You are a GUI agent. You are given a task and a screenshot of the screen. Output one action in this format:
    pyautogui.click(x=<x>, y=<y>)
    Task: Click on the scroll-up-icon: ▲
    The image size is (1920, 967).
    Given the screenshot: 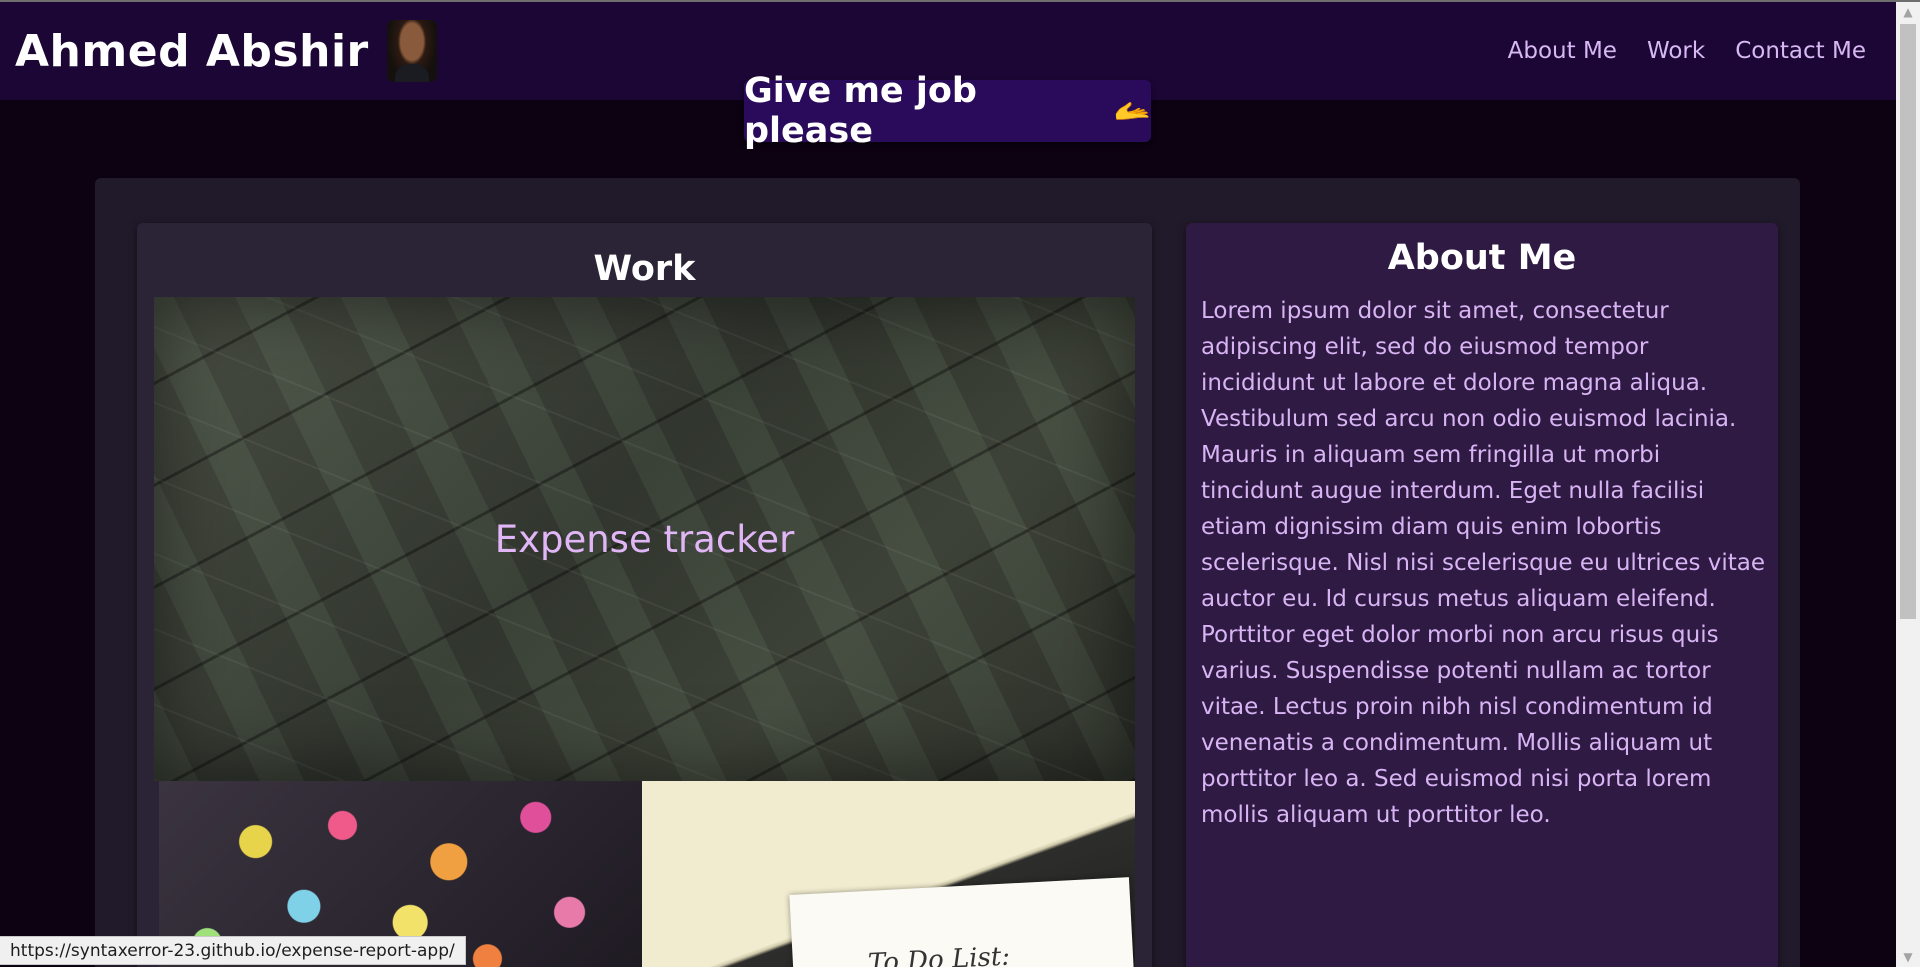 What is the action you would take?
    pyautogui.click(x=1908, y=12)
    